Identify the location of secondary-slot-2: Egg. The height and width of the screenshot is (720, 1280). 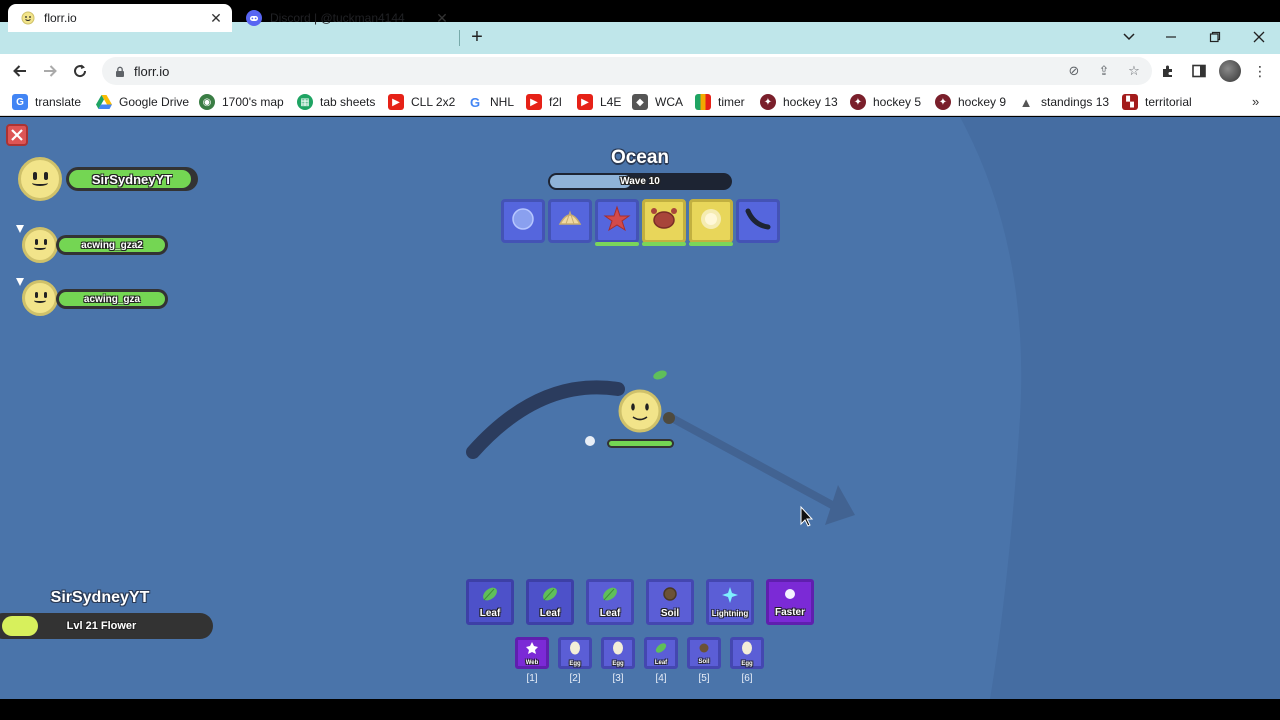
(575, 653).